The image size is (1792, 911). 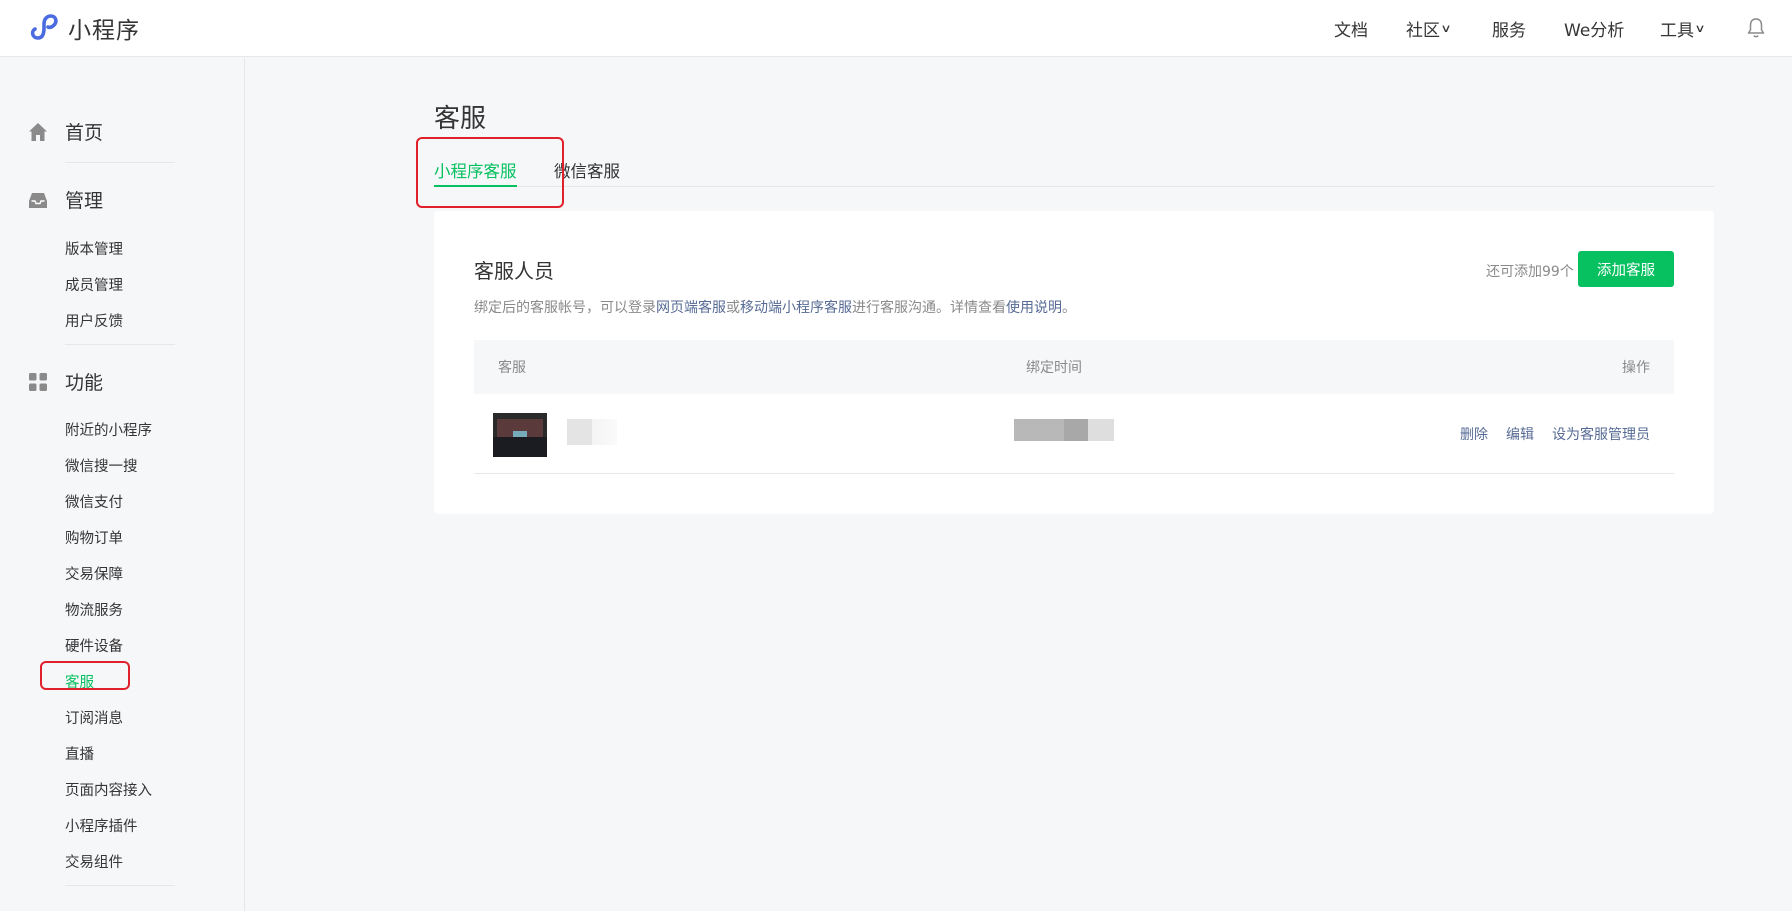 What do you see at coordinates (565, 308) in the screenshot?
I see `desc-text: 绑定后的客服帐号，可以登录` at bounding box center [565, 308].